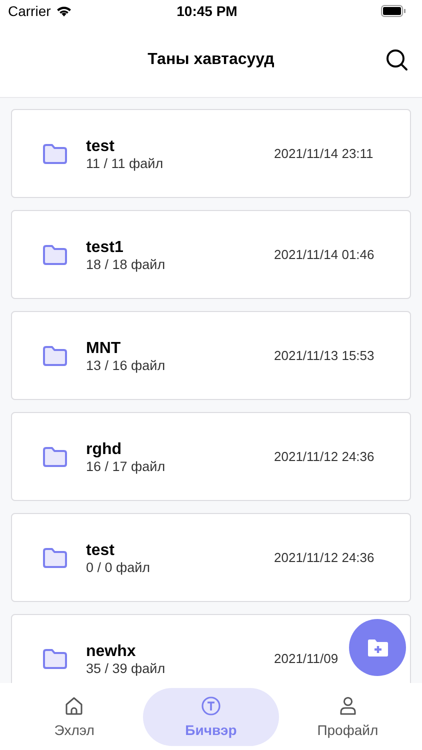 The width and height of the screenshot is (422, 750). I want to click on folder-name: MNT, so click(104, 348).